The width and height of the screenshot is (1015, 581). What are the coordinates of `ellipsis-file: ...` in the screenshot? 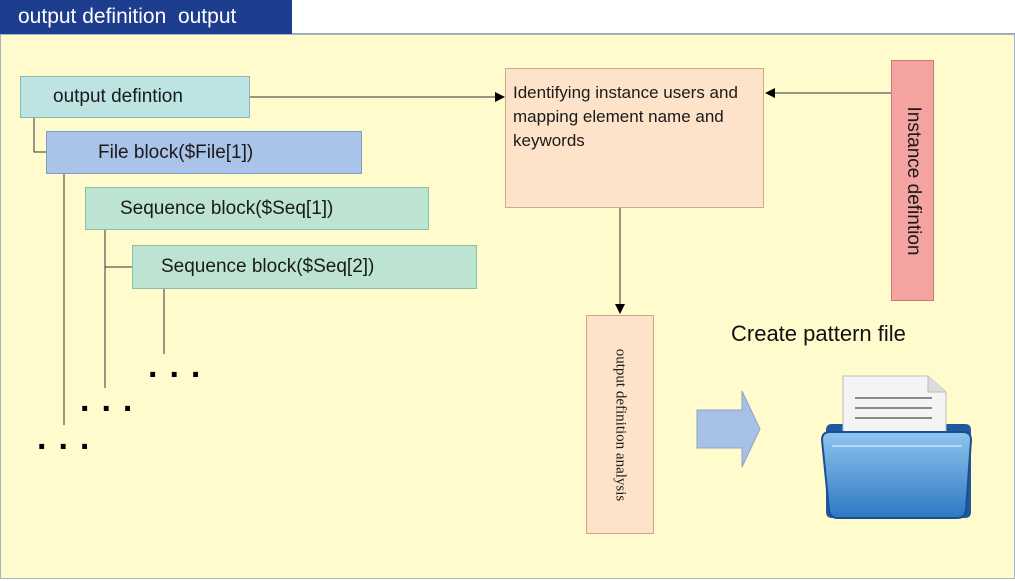 It's located at (69, 438).